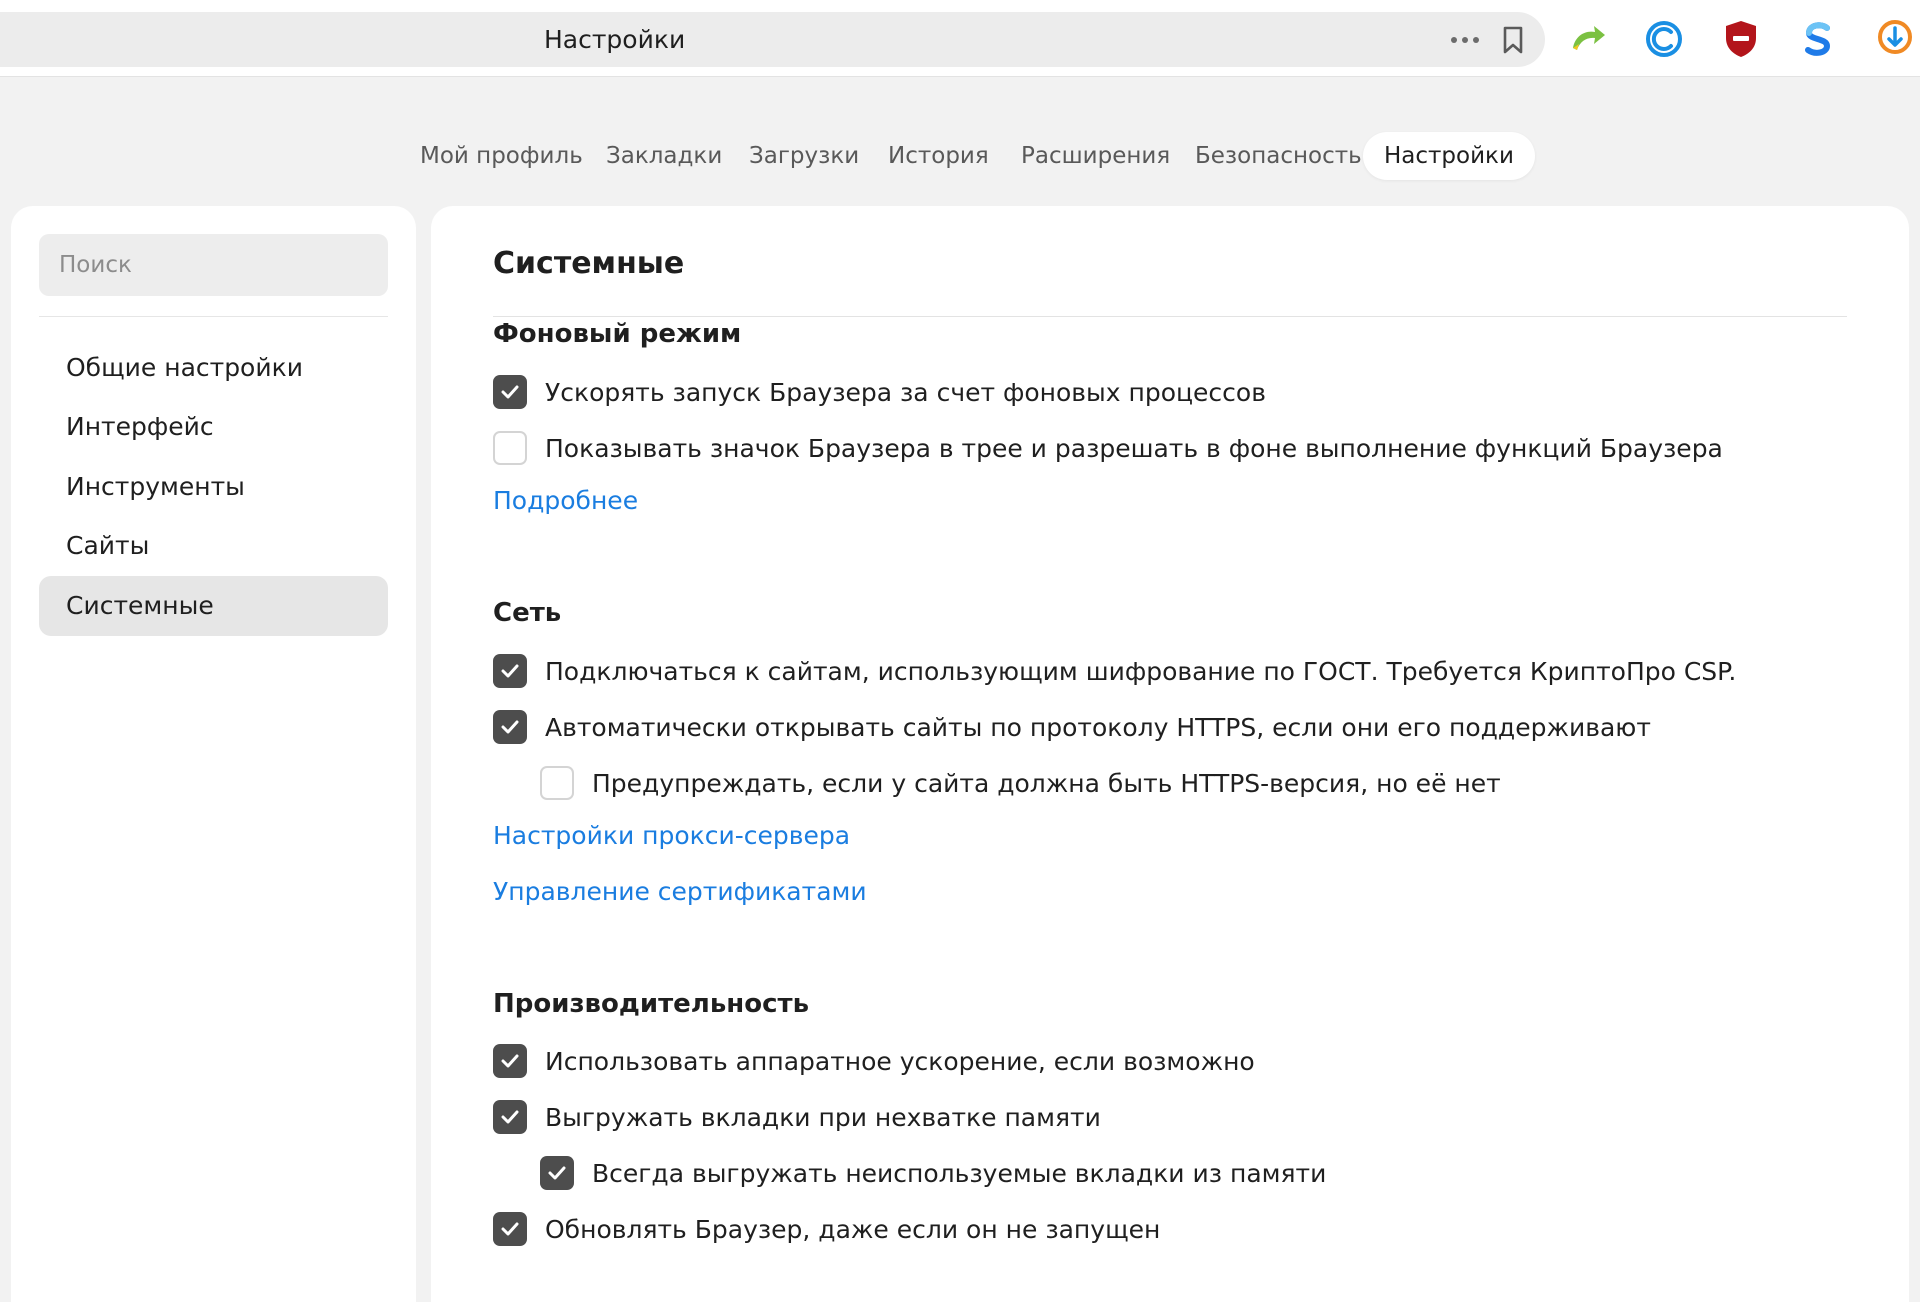 The image size is (1920, 1302). Describe the element at coordinates (213, 427) in the screenshot. I see `sidebar-item-interface: Интерфейс` at that location.